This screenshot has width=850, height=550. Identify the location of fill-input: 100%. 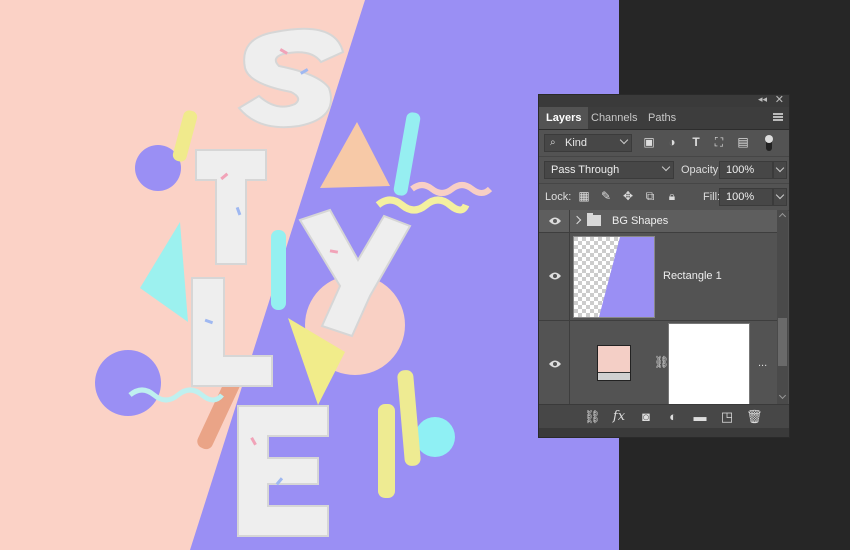
(746, 197).